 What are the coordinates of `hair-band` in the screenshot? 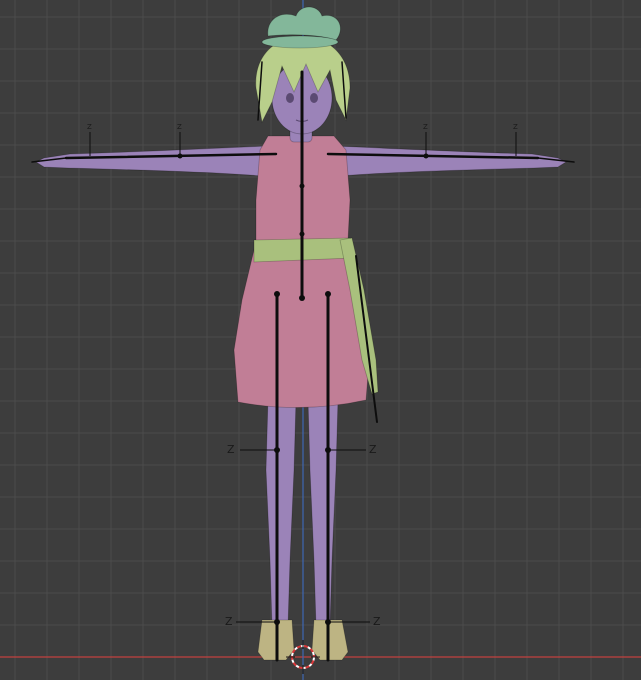 It's located at (300, 42).